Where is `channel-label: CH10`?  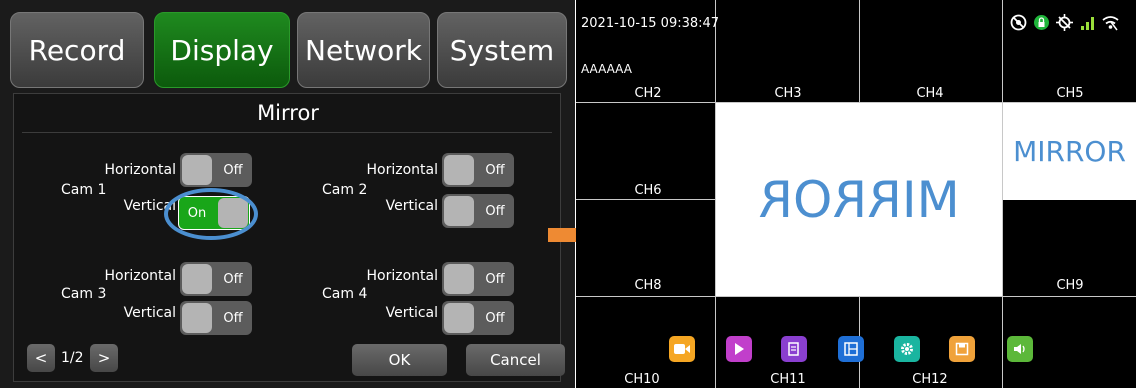 channel-label: CH10 is located at coordinates (642, 379).